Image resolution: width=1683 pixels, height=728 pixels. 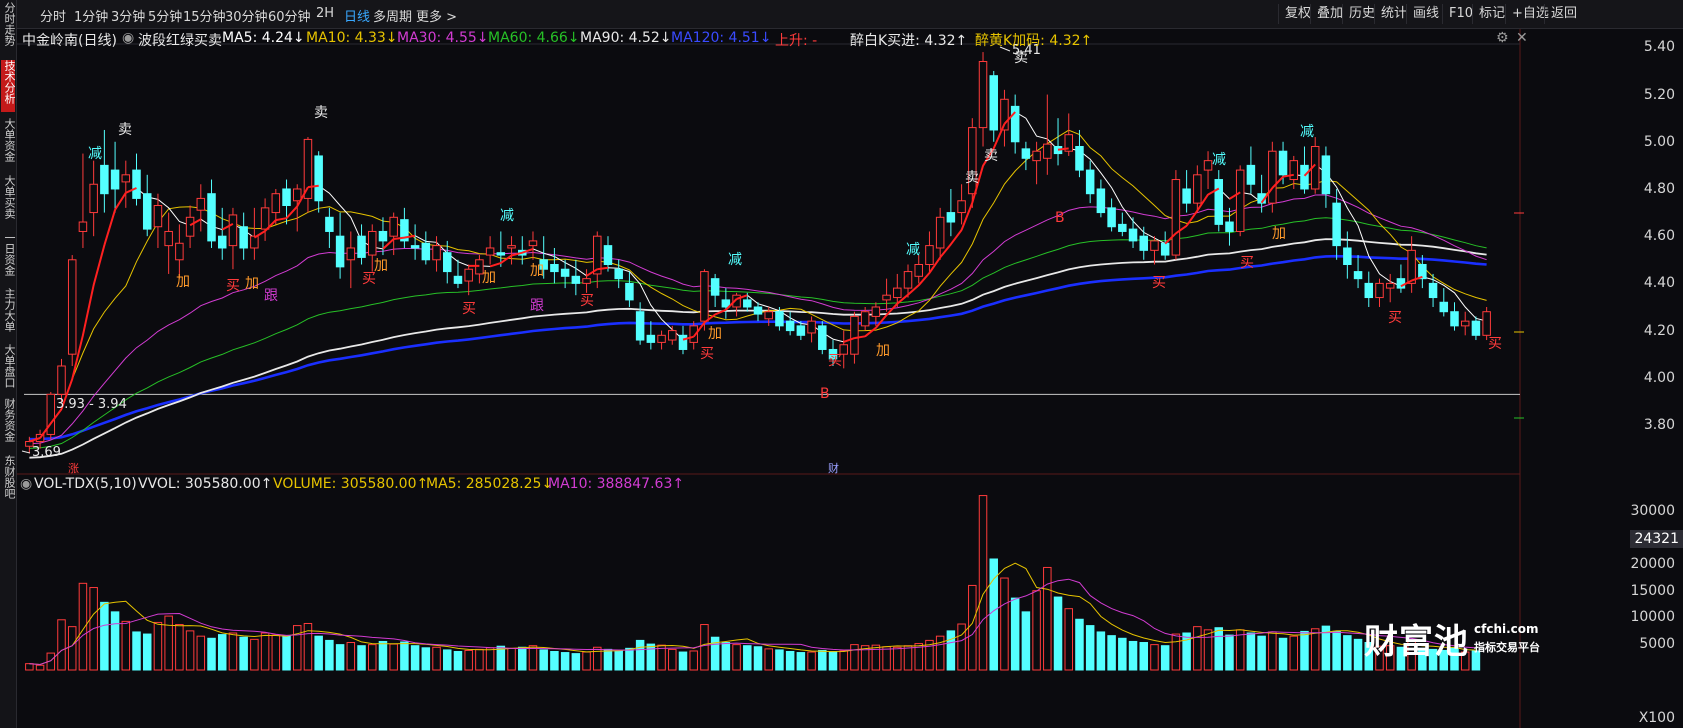 What do you see at coordinates (8, 314) in the screenshot?
I see `sidebar-item-5: 主力大单` at bounding box center [8, 314].